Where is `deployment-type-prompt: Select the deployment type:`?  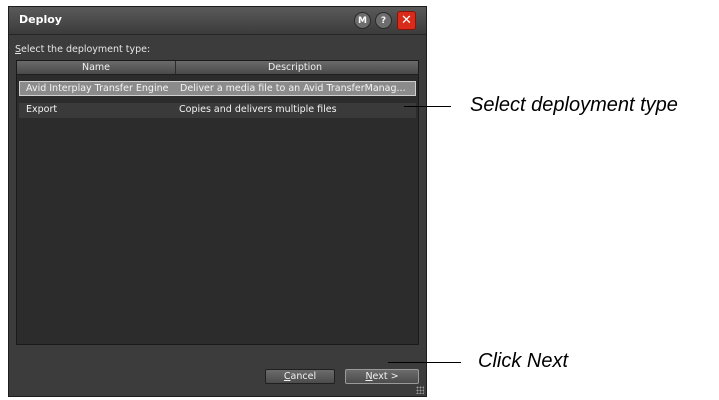 deployment-type-prompt: Select the deployment type: is located at coordinates (82, 49).